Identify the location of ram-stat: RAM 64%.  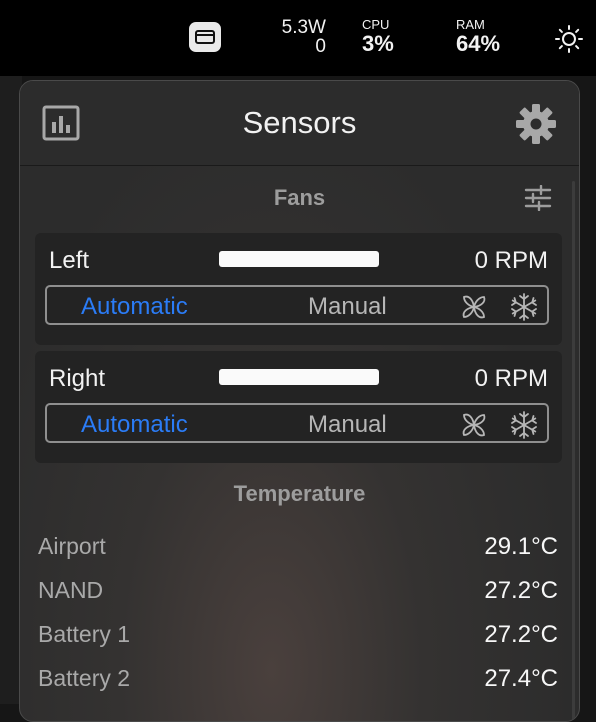
(478, 37).